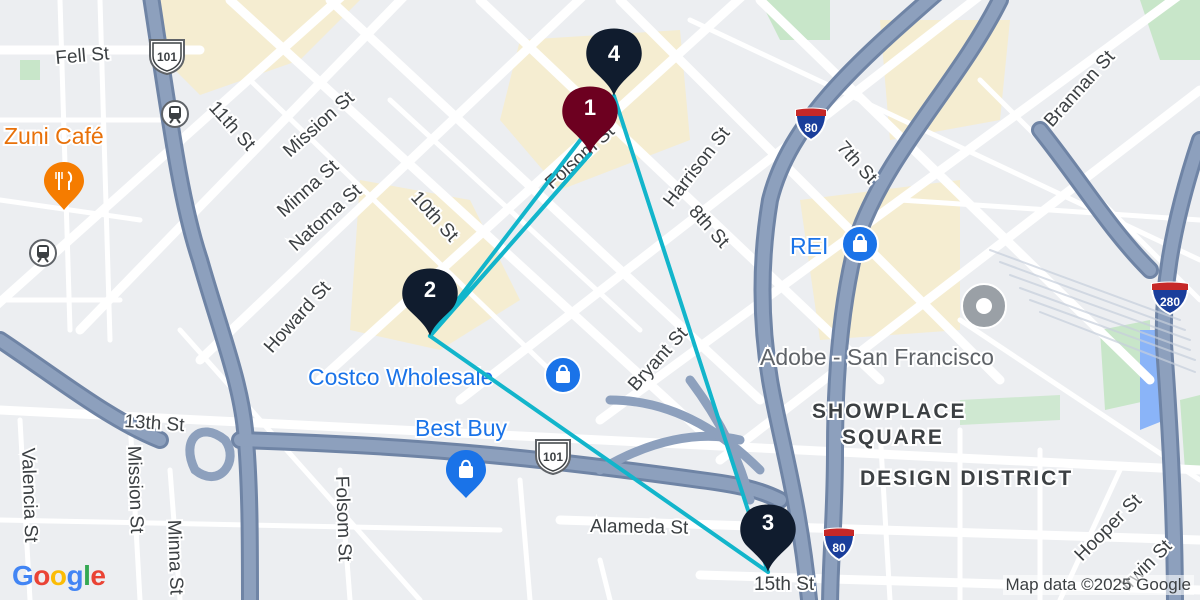 The image size is (1200, 600). Describe the element at coordinates (98, 575) in the screenshot. I see `google-logo-letter: e` at that location.